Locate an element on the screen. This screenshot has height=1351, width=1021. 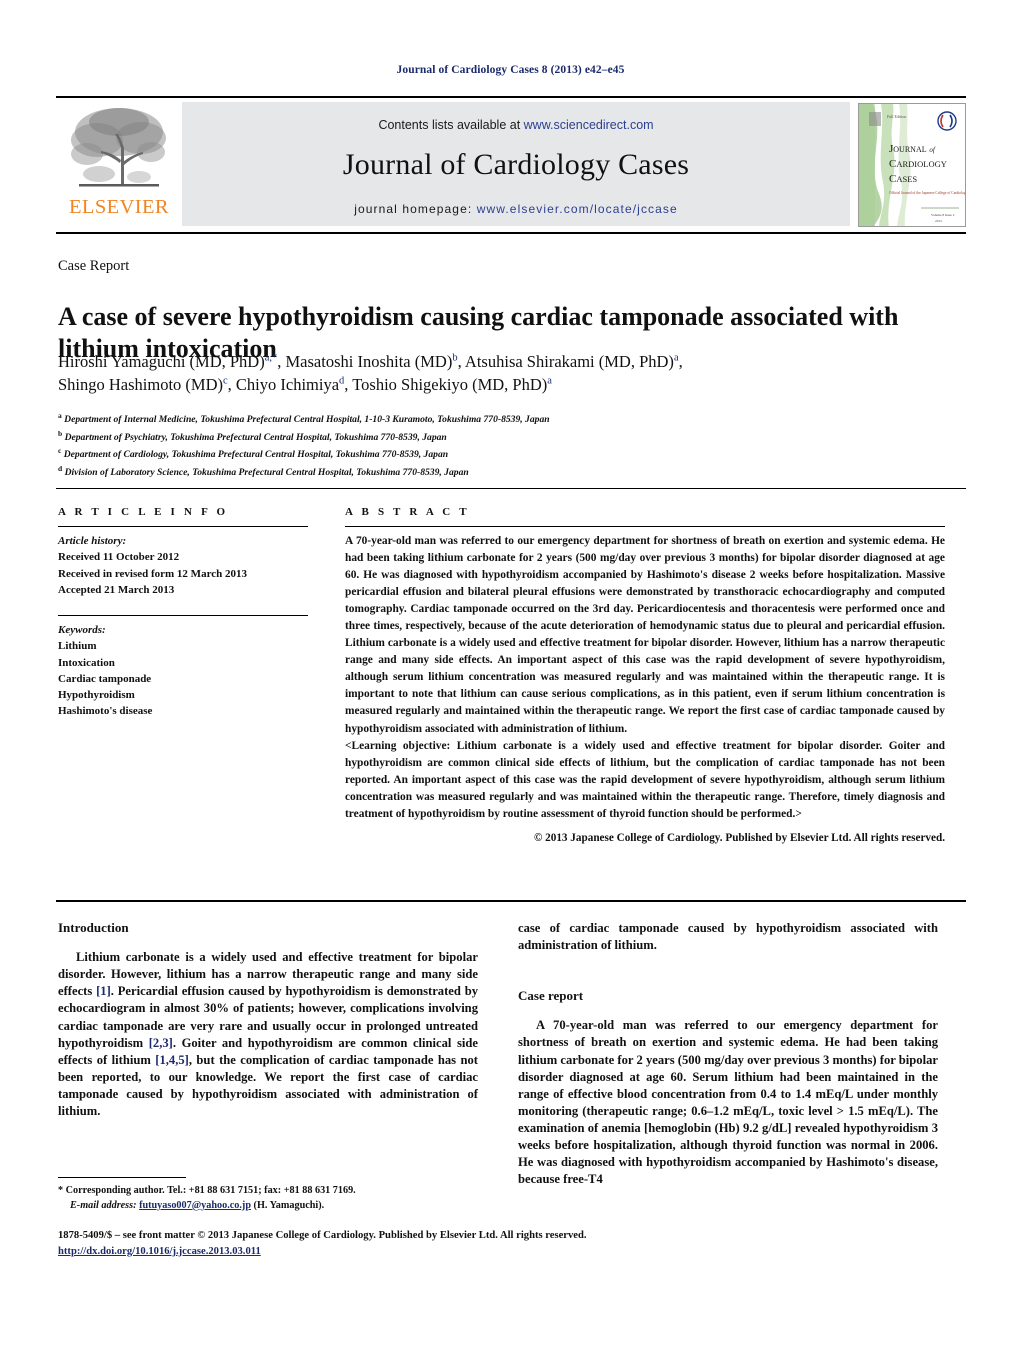
journal-homepage-link: www.elsevier.com/locate/jccase is located at coordinates (577, 209).